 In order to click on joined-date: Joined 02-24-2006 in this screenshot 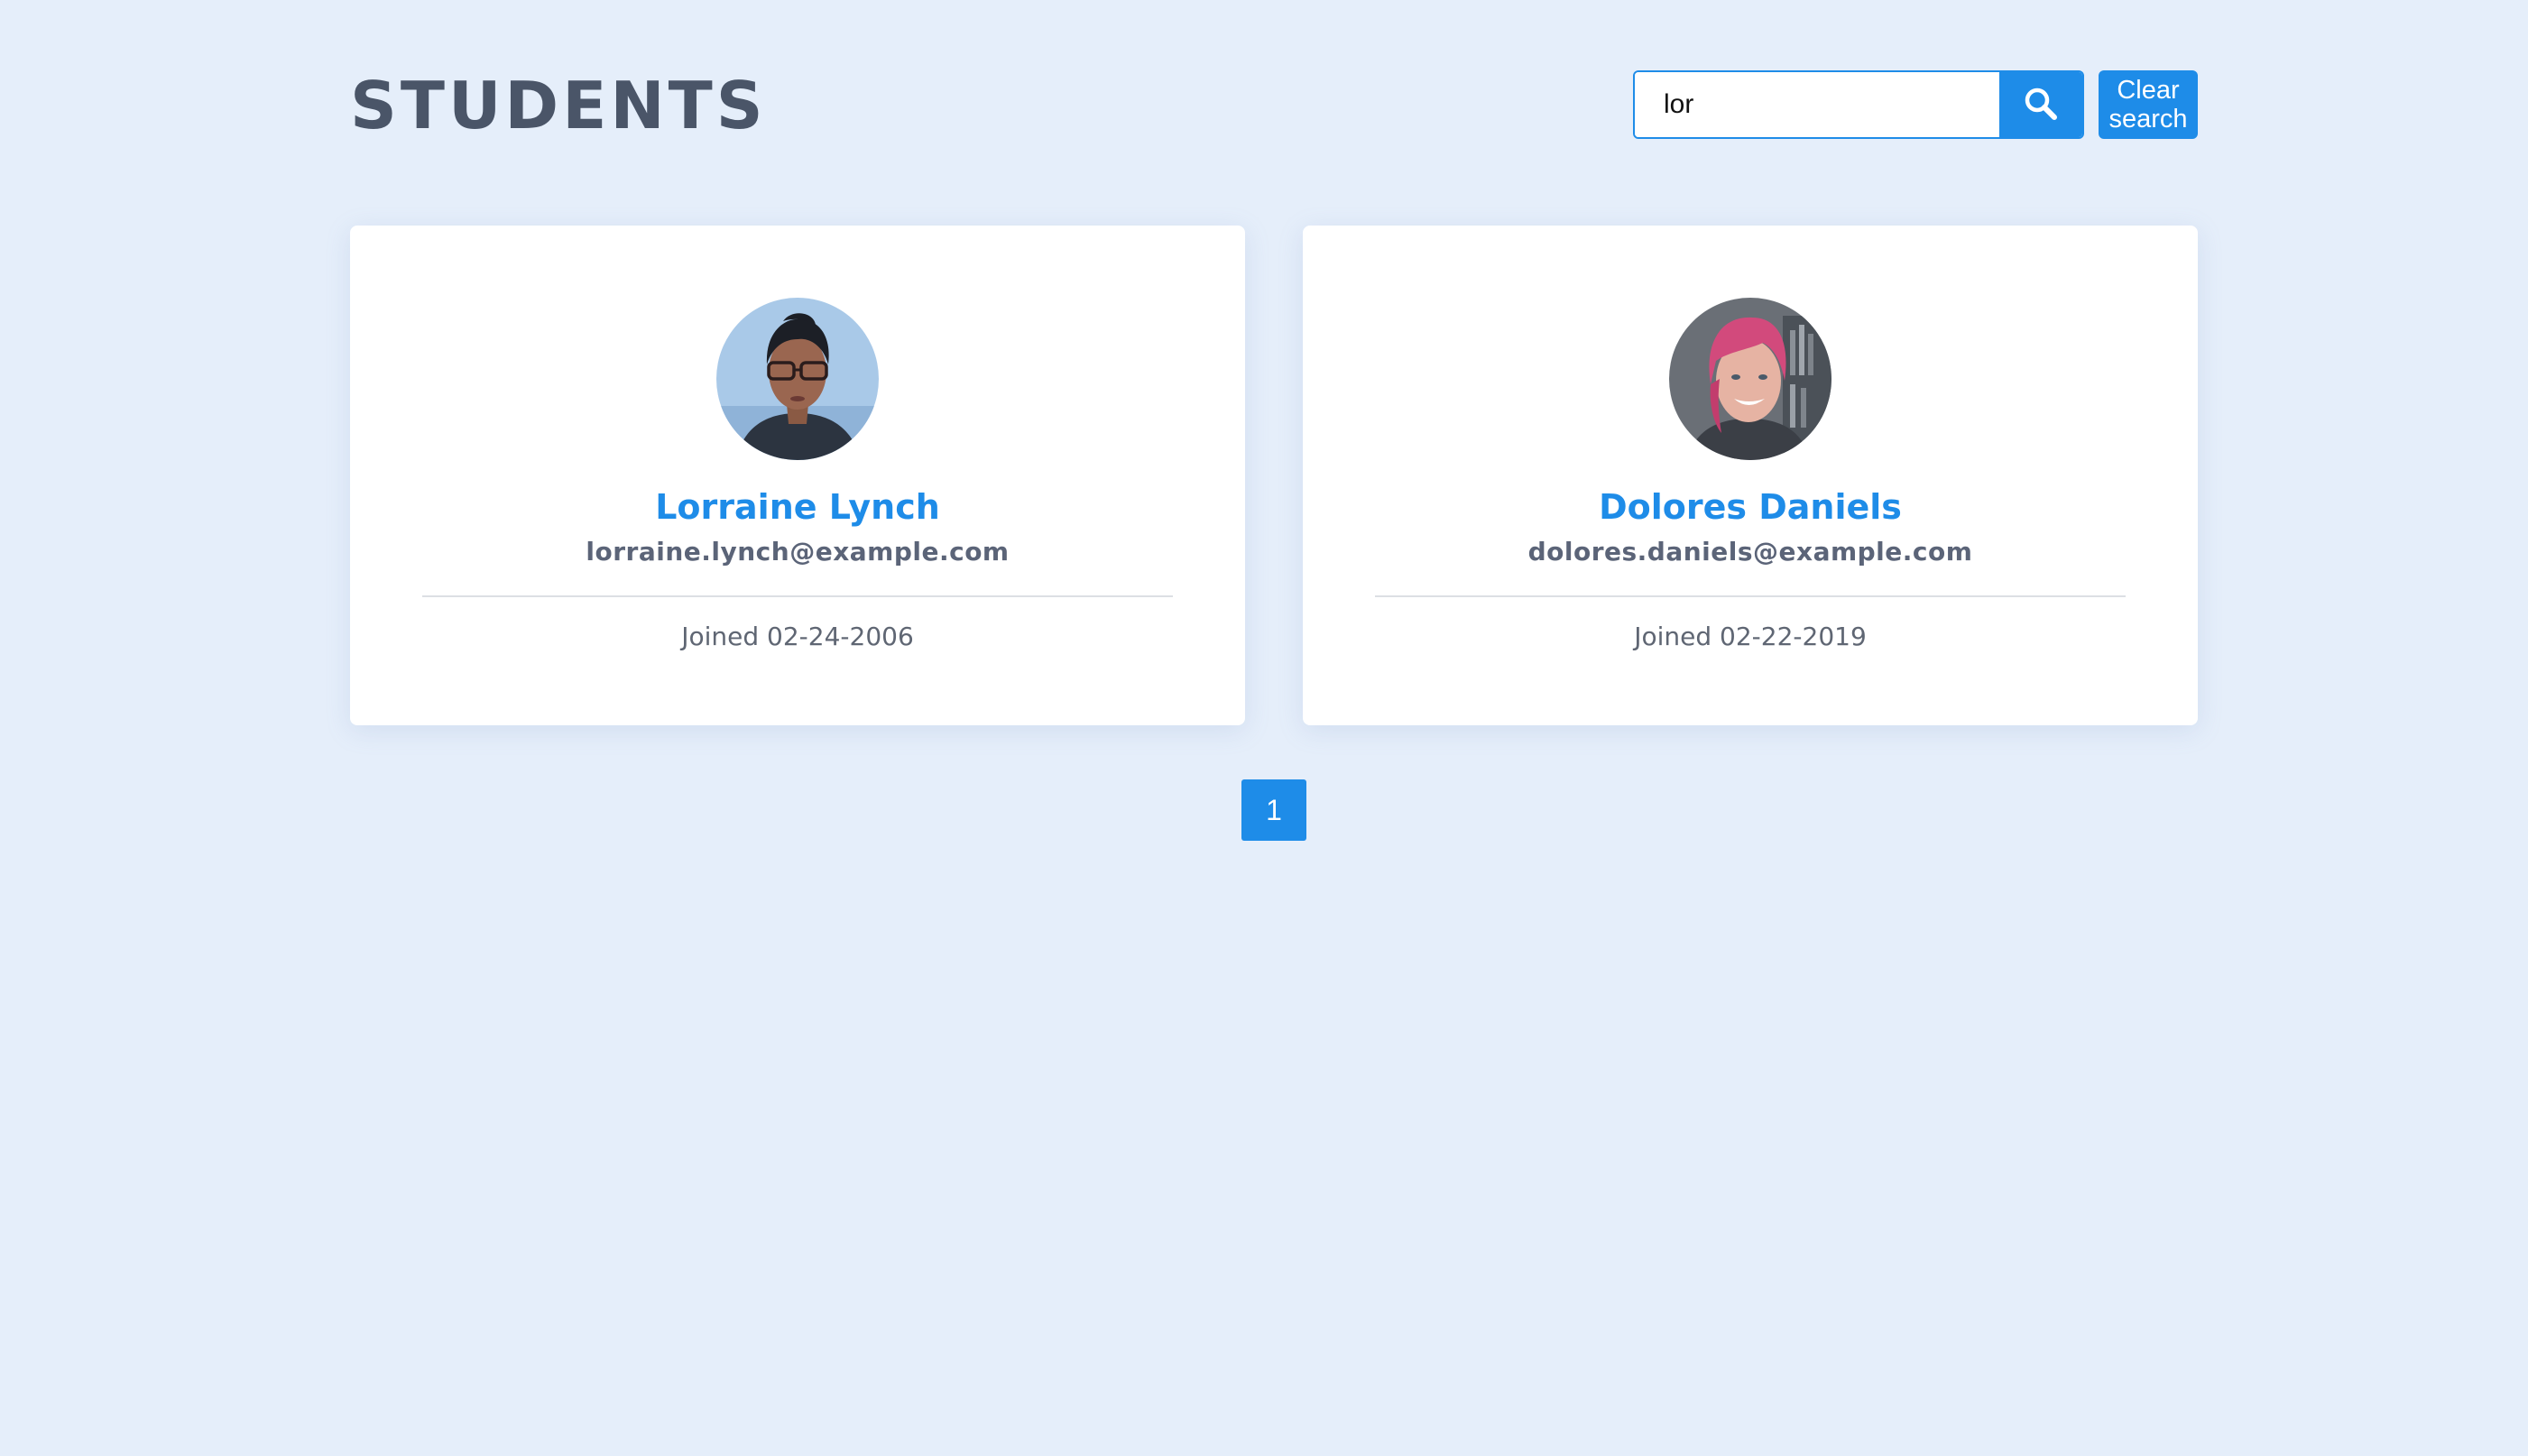, I will do `click(797, 636)`.